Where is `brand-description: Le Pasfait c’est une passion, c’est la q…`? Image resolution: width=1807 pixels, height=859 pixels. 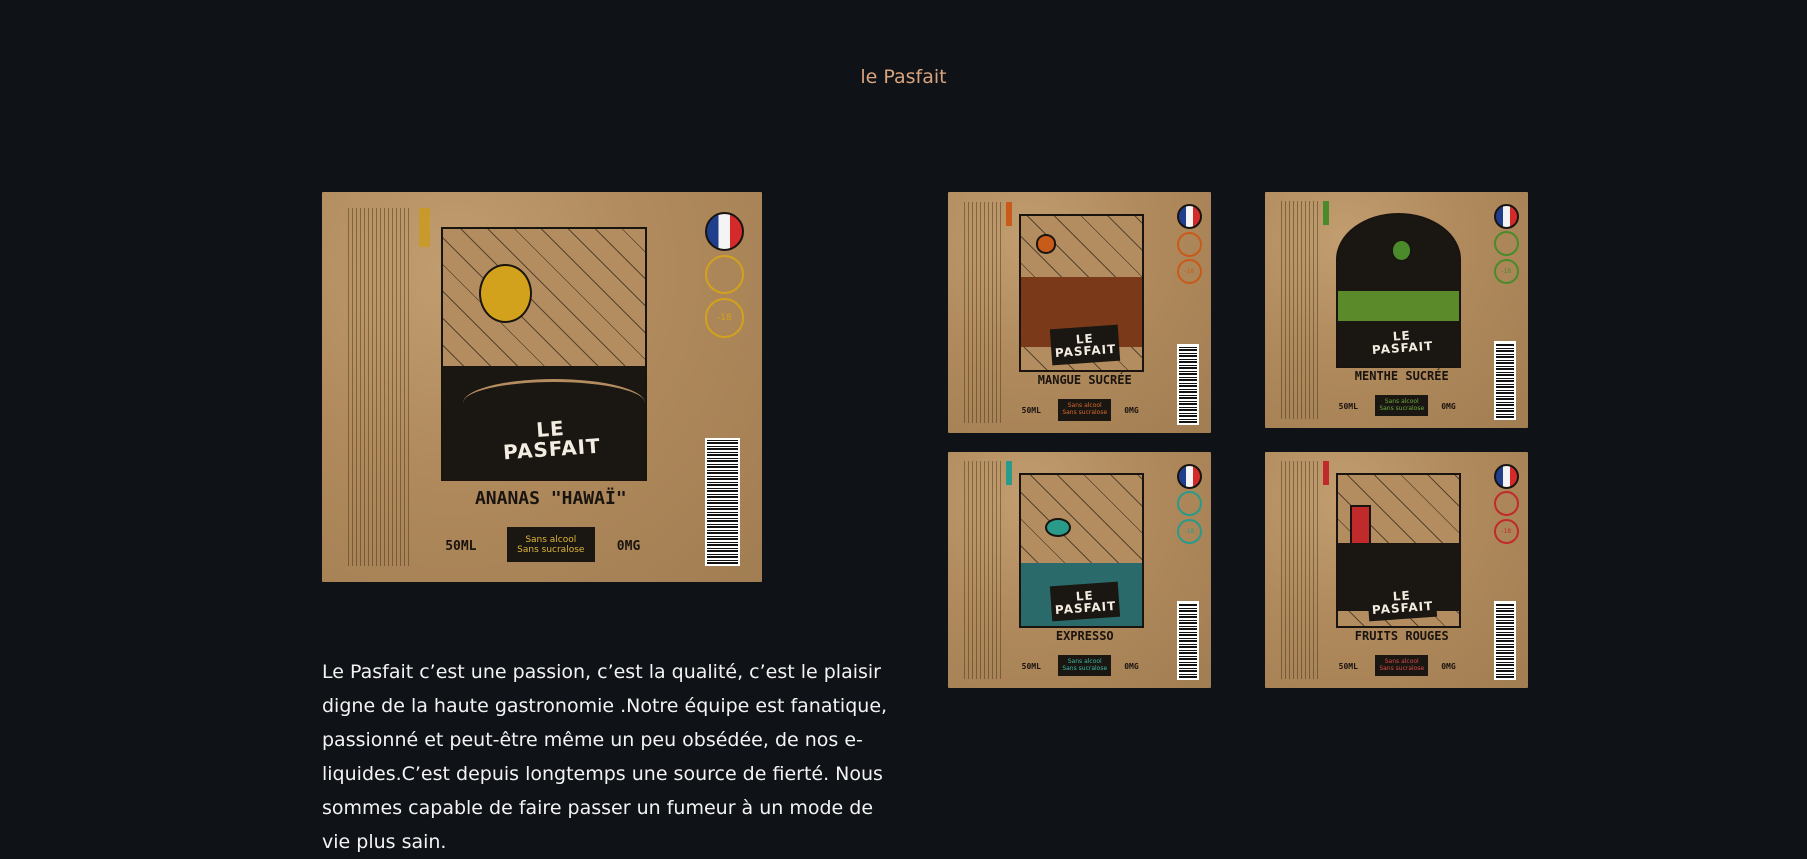
brand-description: Le Pasfait c’est une passion, c’est la q… is located at coordinates (605, 757).